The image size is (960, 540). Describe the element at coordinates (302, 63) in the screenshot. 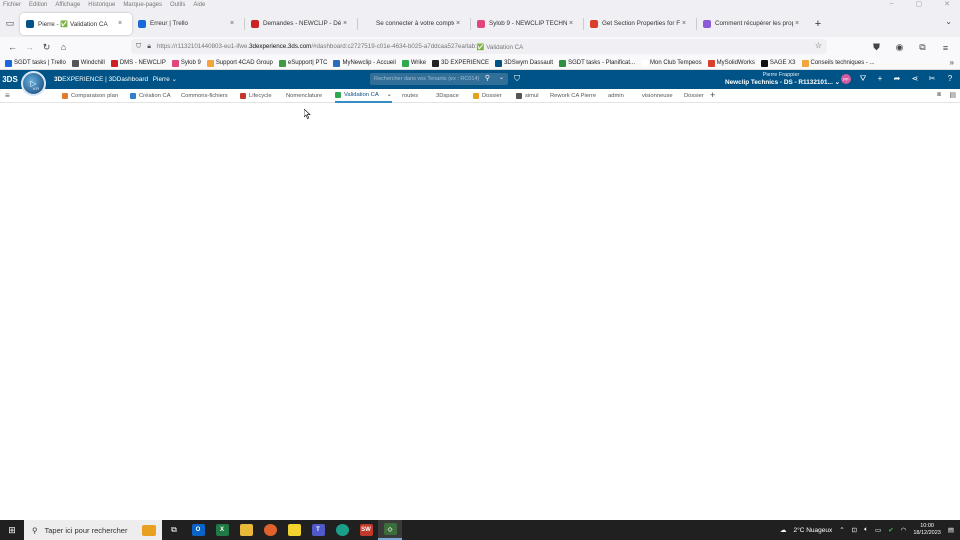

I see `bookmark-item: eSupport| PTC` at that location.